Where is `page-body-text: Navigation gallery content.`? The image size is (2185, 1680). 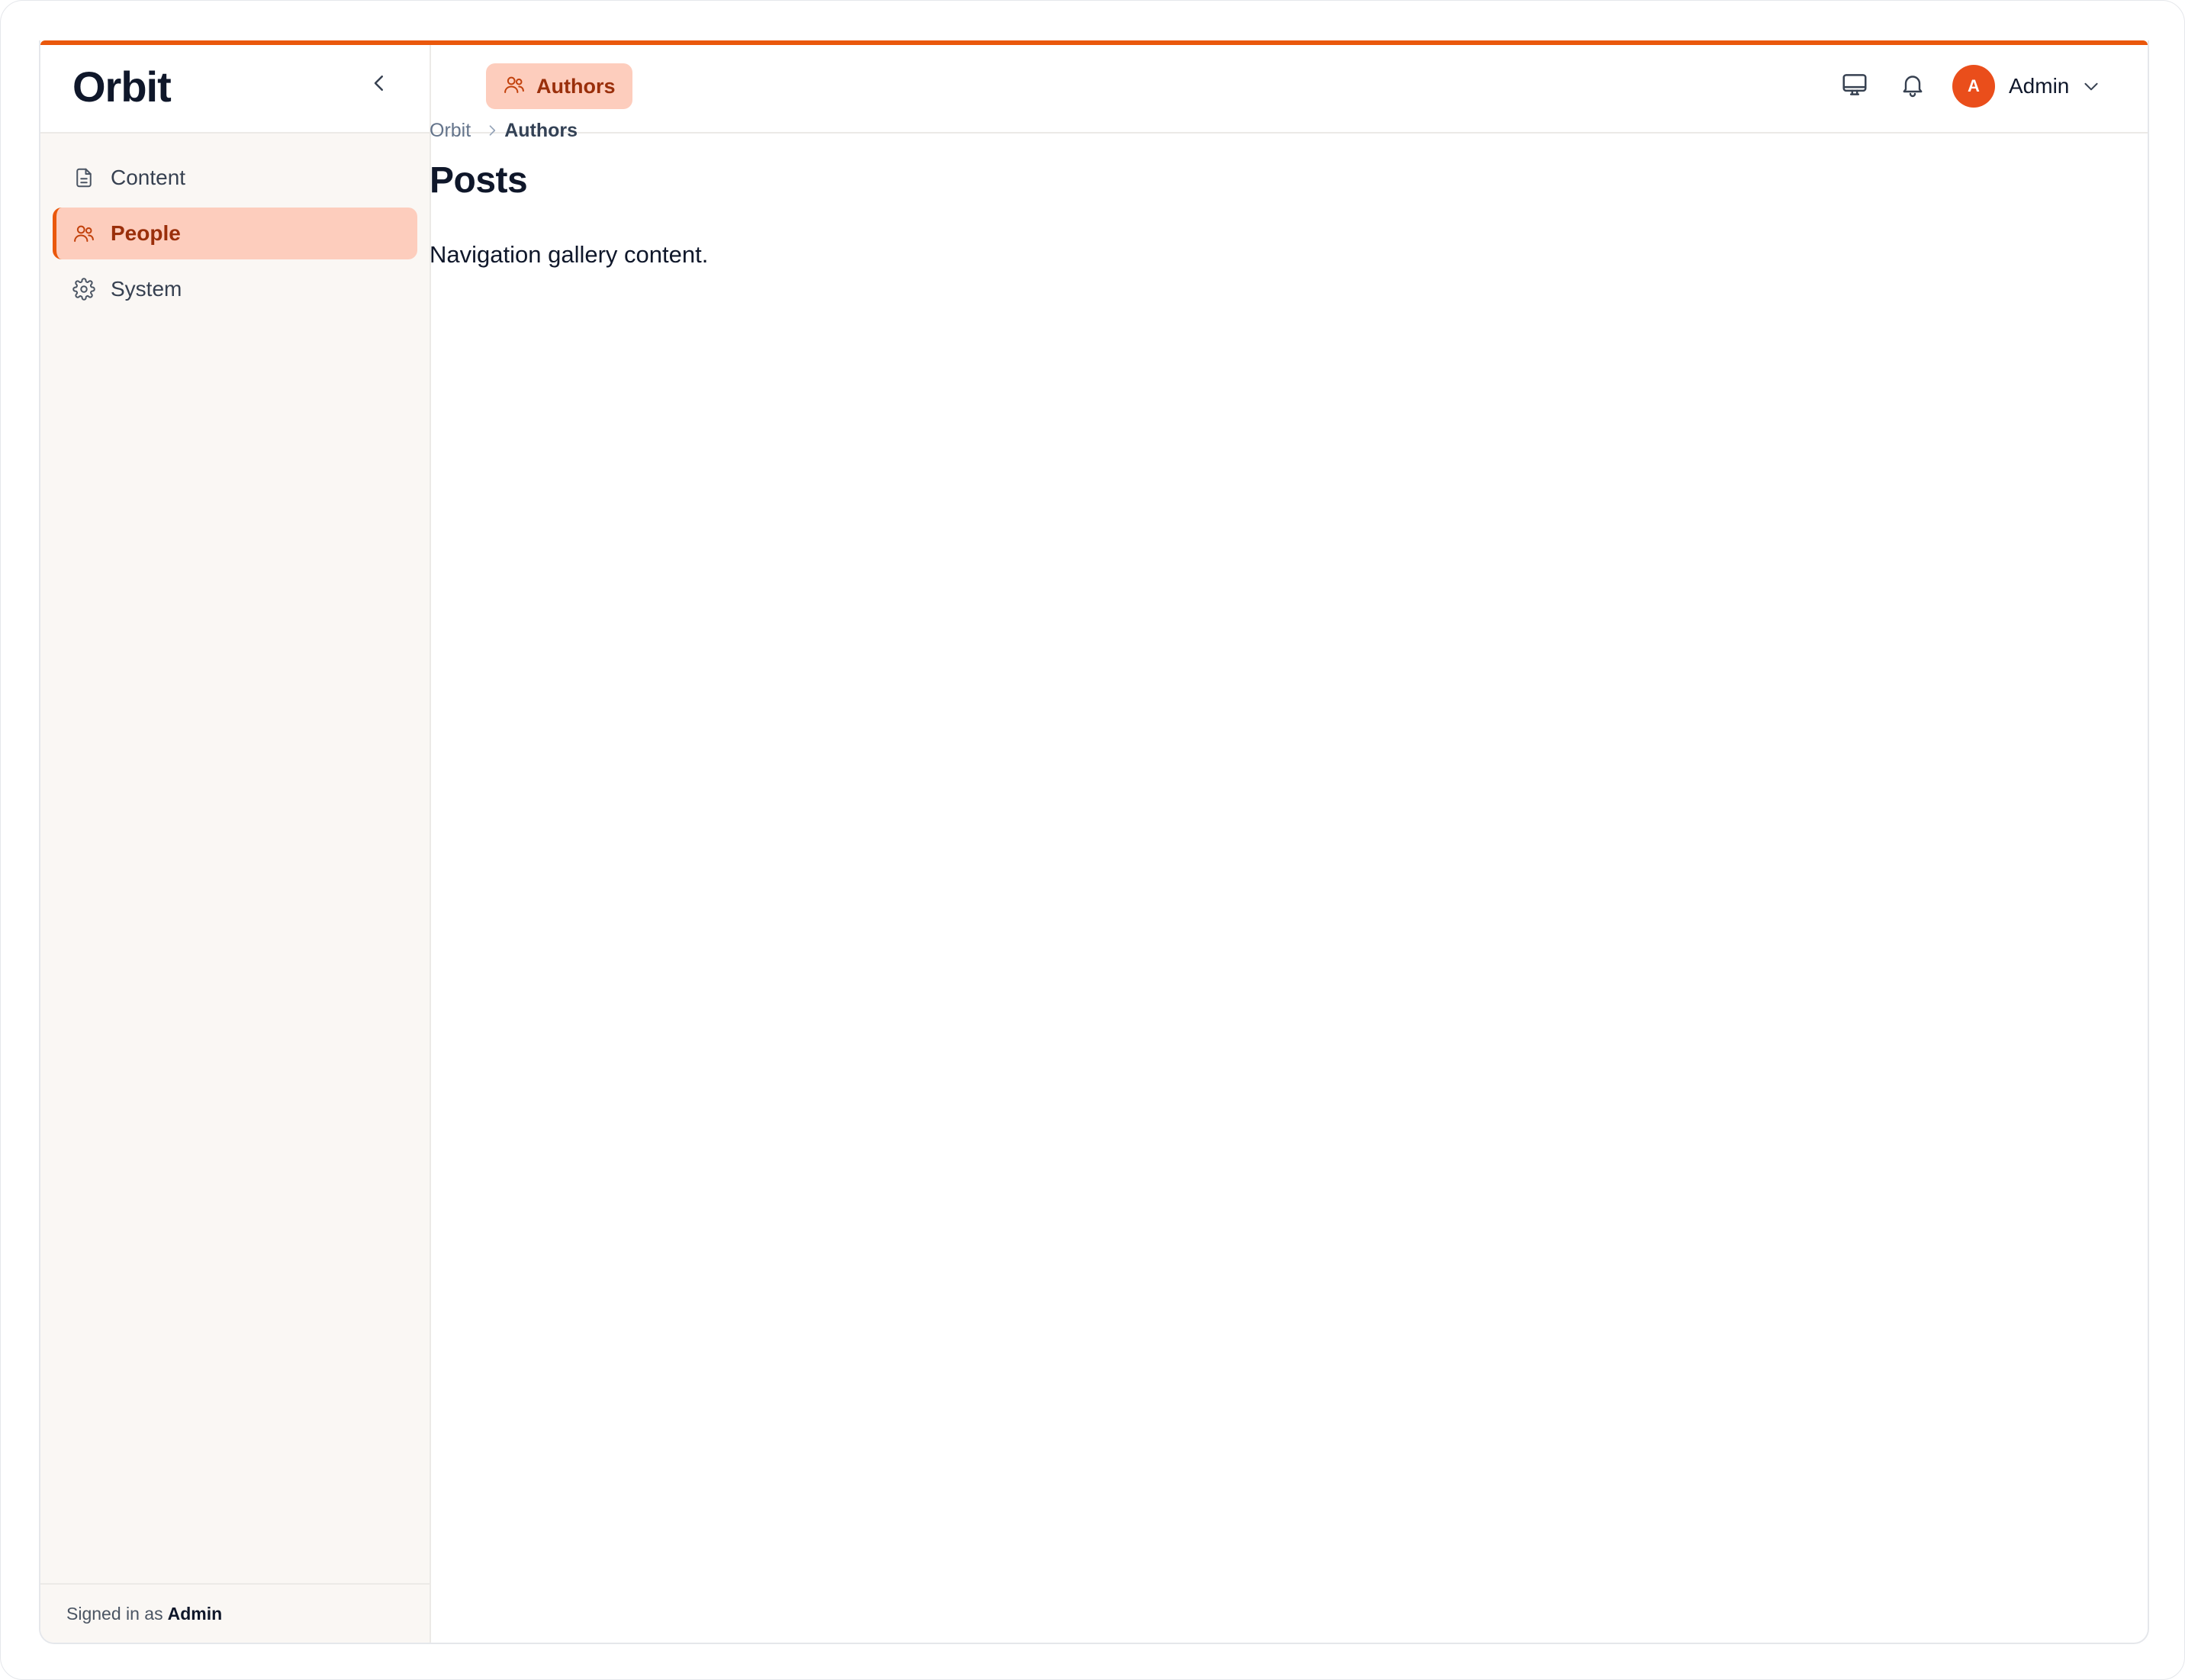
page-body-text: Navigation gallery content. is located at coordinates (569, 255).